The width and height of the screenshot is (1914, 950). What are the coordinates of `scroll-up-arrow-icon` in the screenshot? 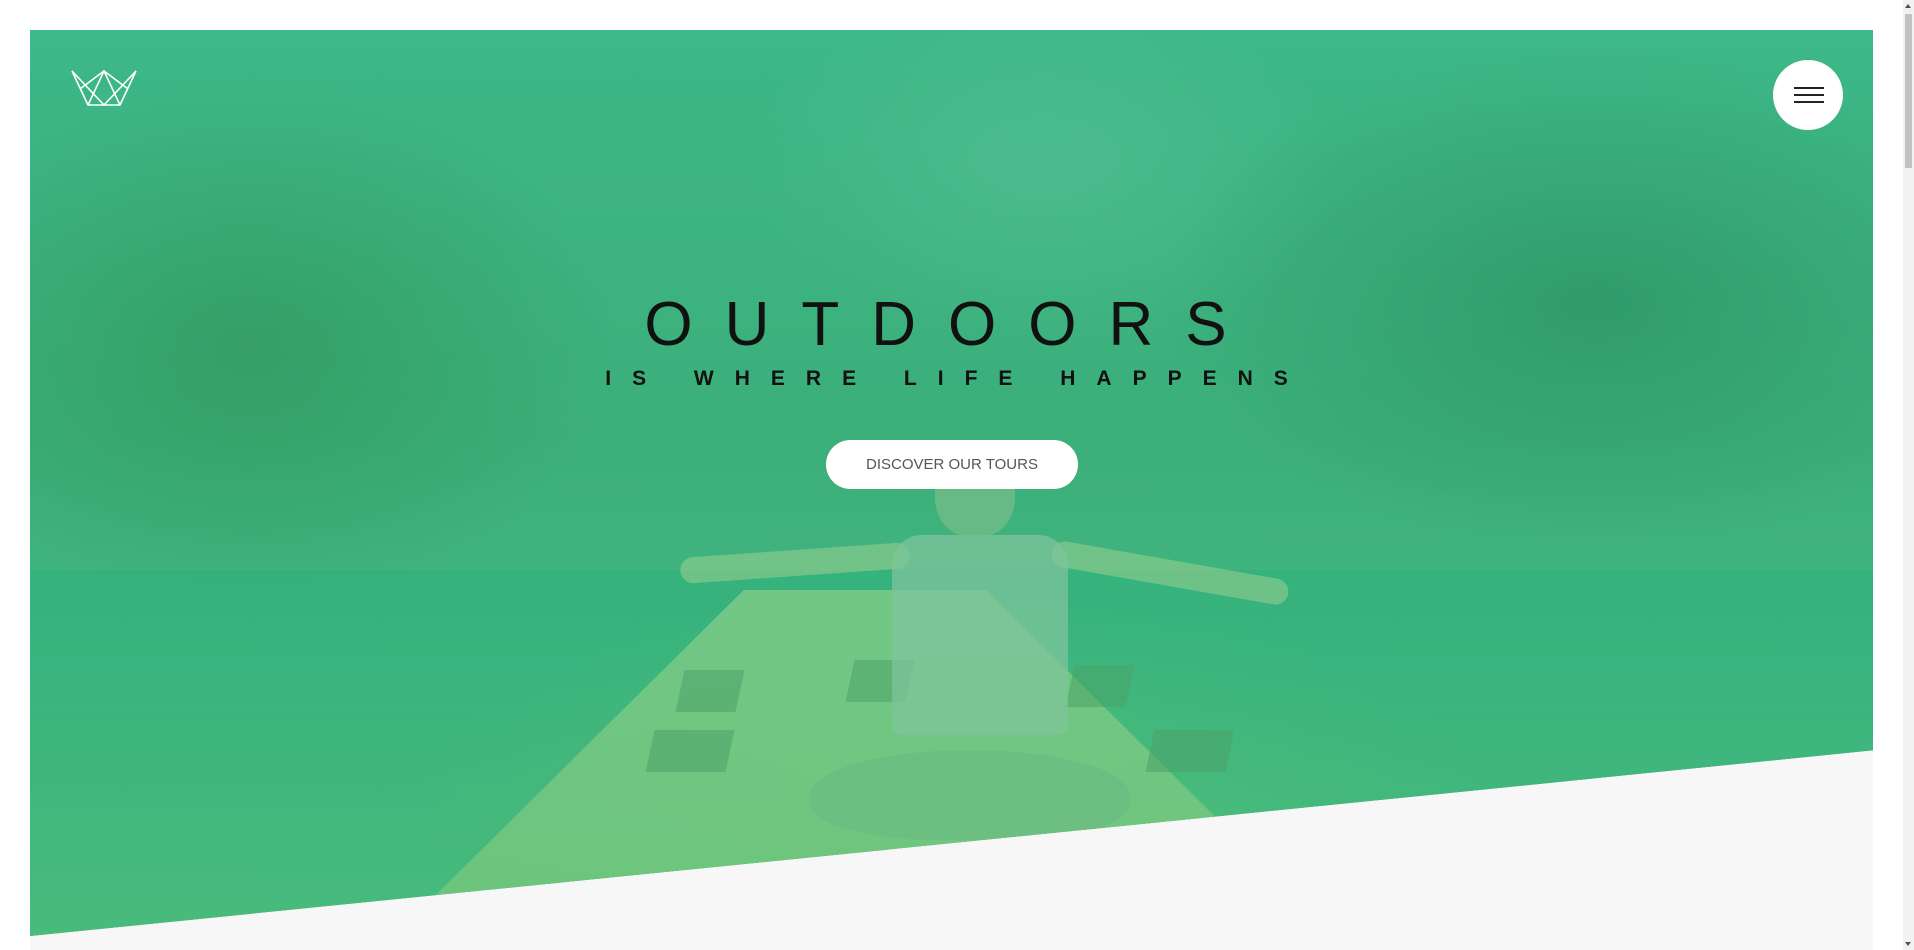 It's located at (1908, 6).